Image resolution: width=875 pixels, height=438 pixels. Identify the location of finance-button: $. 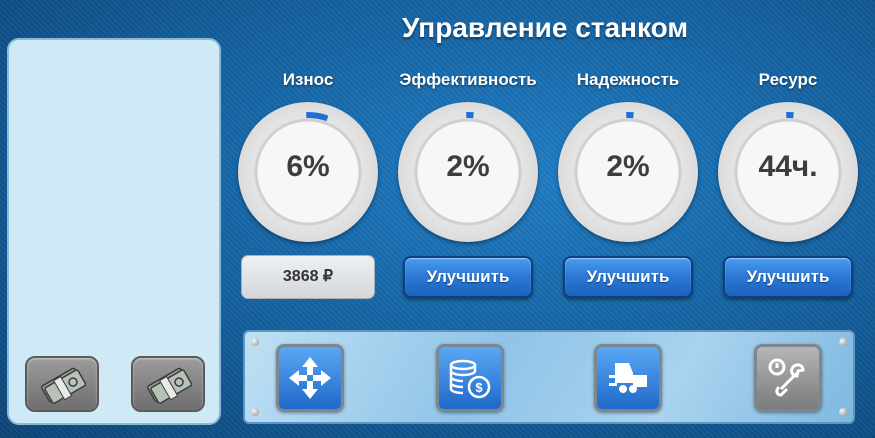
(470, 378).